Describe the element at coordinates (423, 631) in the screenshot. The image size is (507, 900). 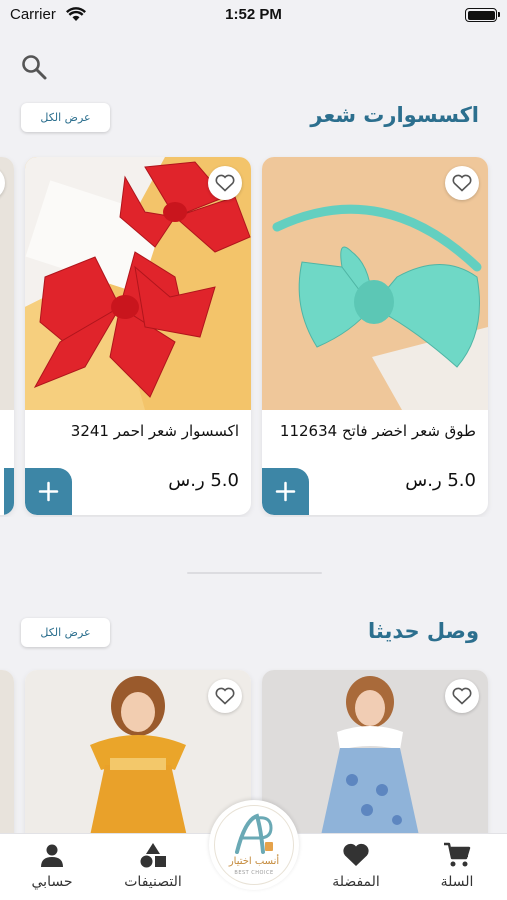
I see `section-title-new-arrivals: وصل حديثا` at that location.